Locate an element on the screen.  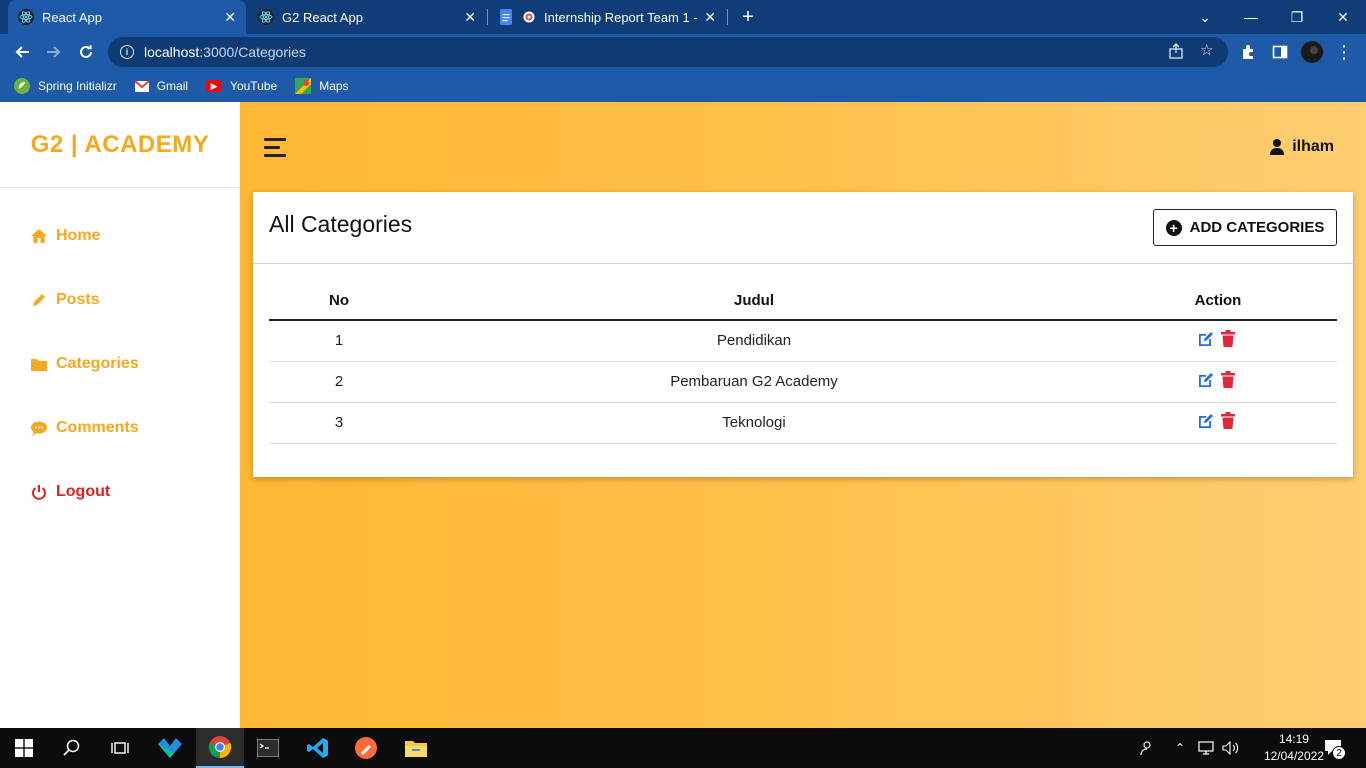
bookmarks-bar: Spring Initializr Gmail ▶ YouTube Maps is located at coordinates (683, 86).